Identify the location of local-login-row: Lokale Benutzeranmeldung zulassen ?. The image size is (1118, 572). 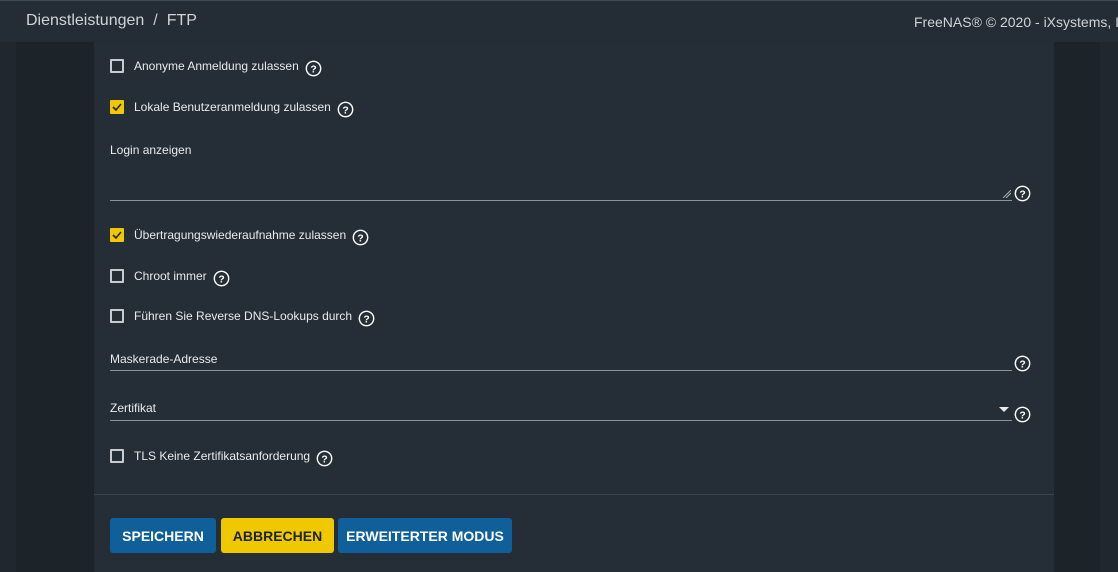
(232, 106).